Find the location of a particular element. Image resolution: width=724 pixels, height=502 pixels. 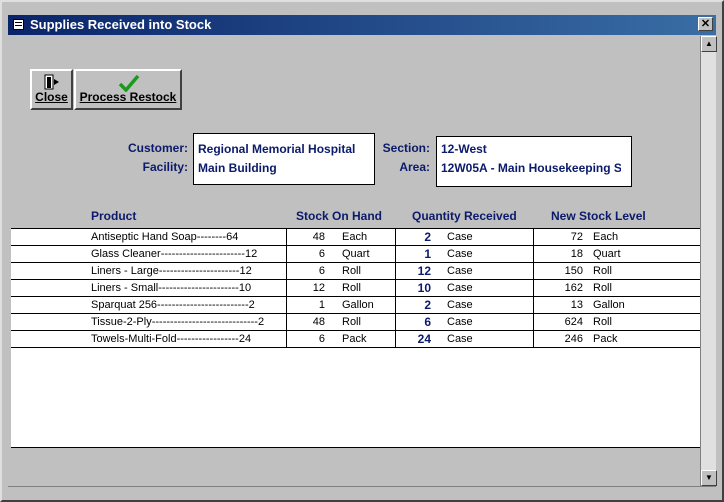

new-stock-qty: 18 is located at coordinates (576, 254).